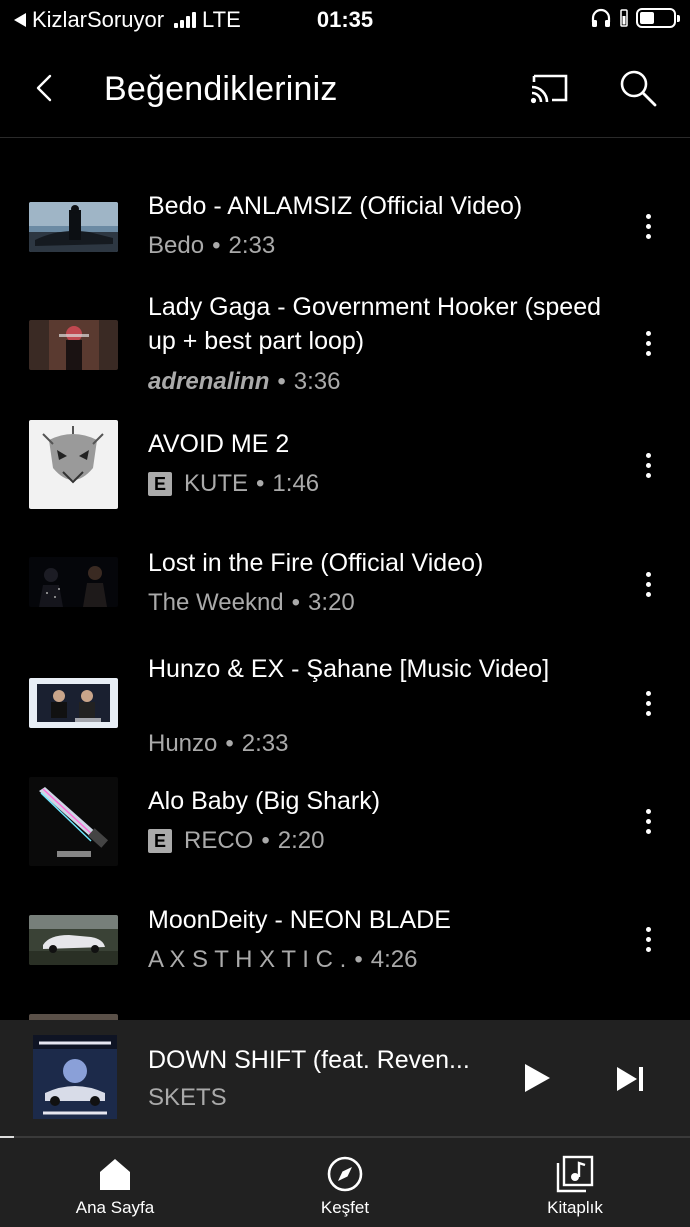 This screenshot has width=690, height=1227. I want to click on nav-library-label: Kitaplık, so click(575, 1207).